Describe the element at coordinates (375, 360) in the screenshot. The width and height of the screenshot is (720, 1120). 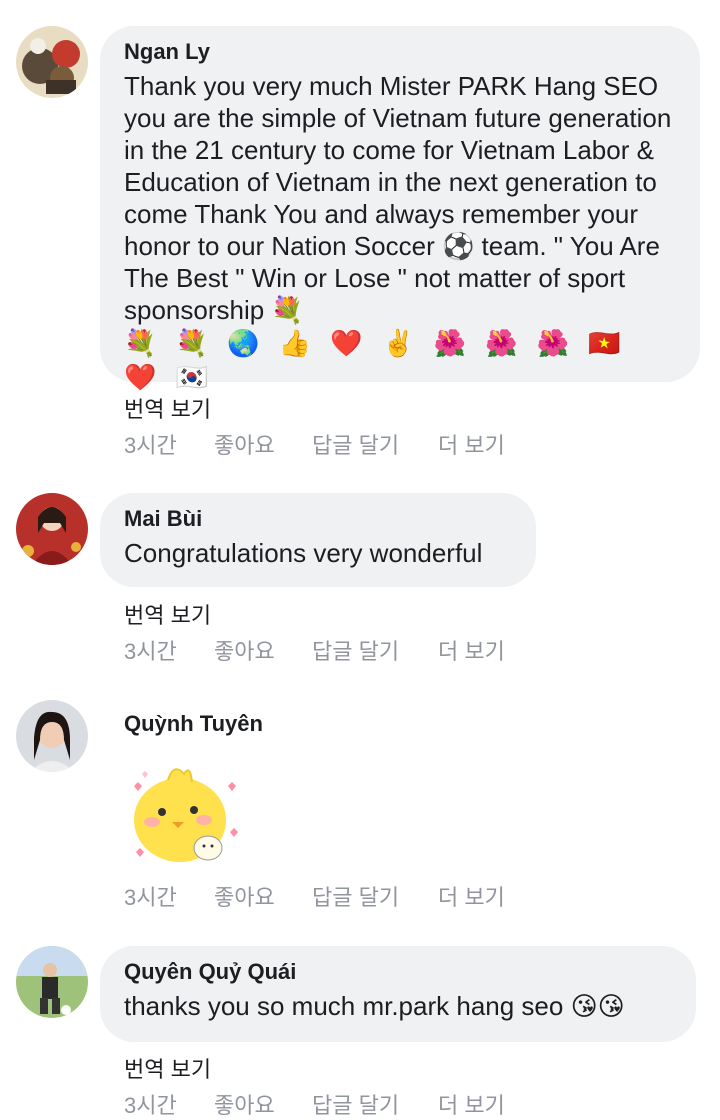
I see `comment-emoji-row: 💐 💐 🌏 👍 ❤️ ✌️ 🌺 🌺 🌺 🇻🇳 ❤️ 🇰🇷` at that location.